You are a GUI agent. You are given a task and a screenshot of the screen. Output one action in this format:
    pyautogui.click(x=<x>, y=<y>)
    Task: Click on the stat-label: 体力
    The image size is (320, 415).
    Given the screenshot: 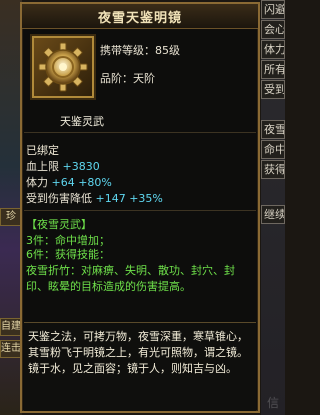 What is the action you would take?
    pyautogui.click(x=37, y=182)
    